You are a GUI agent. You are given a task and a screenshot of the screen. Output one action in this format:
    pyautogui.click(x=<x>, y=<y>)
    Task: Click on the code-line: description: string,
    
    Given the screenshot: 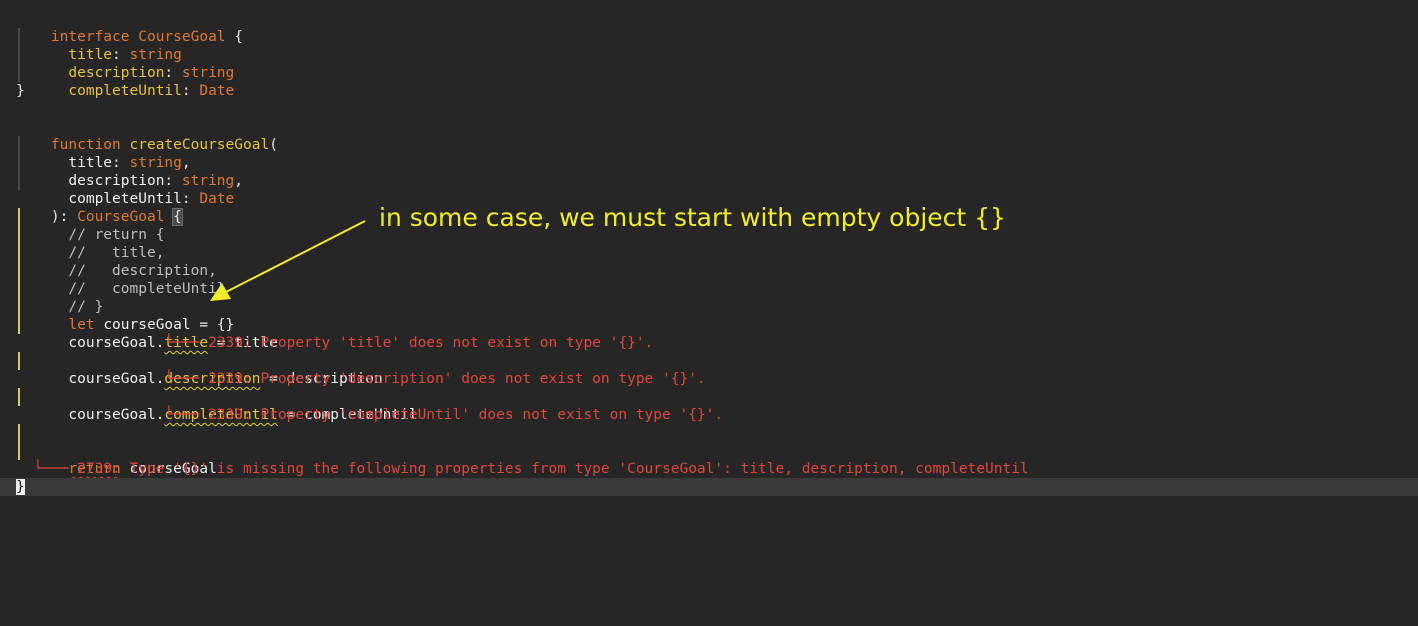 What is the action you would take?
    pyautogui.click(x=709, y=171)
    